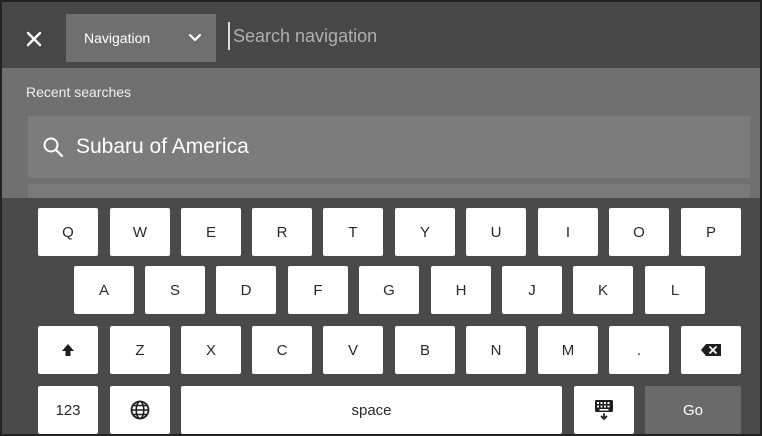 This screenshot has height=436, width=762. What do you see at coordinates (282, 350) in the screenshot?
I see `key-c: C` at bounding box center [282, 350].